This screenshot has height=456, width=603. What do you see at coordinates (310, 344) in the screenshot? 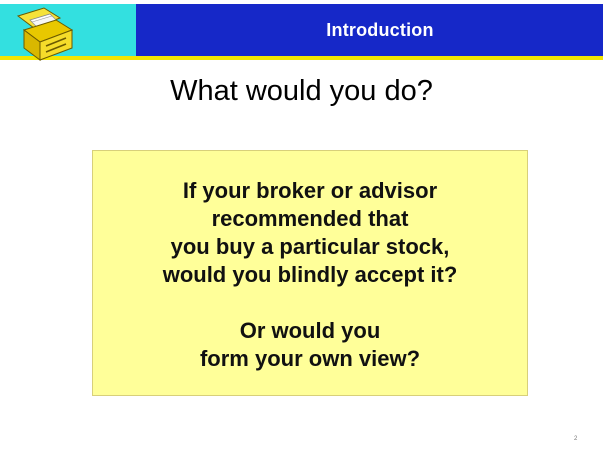
I see `box-paragraph-2: Or would you form your own view?` at bounding box center [310, 344].